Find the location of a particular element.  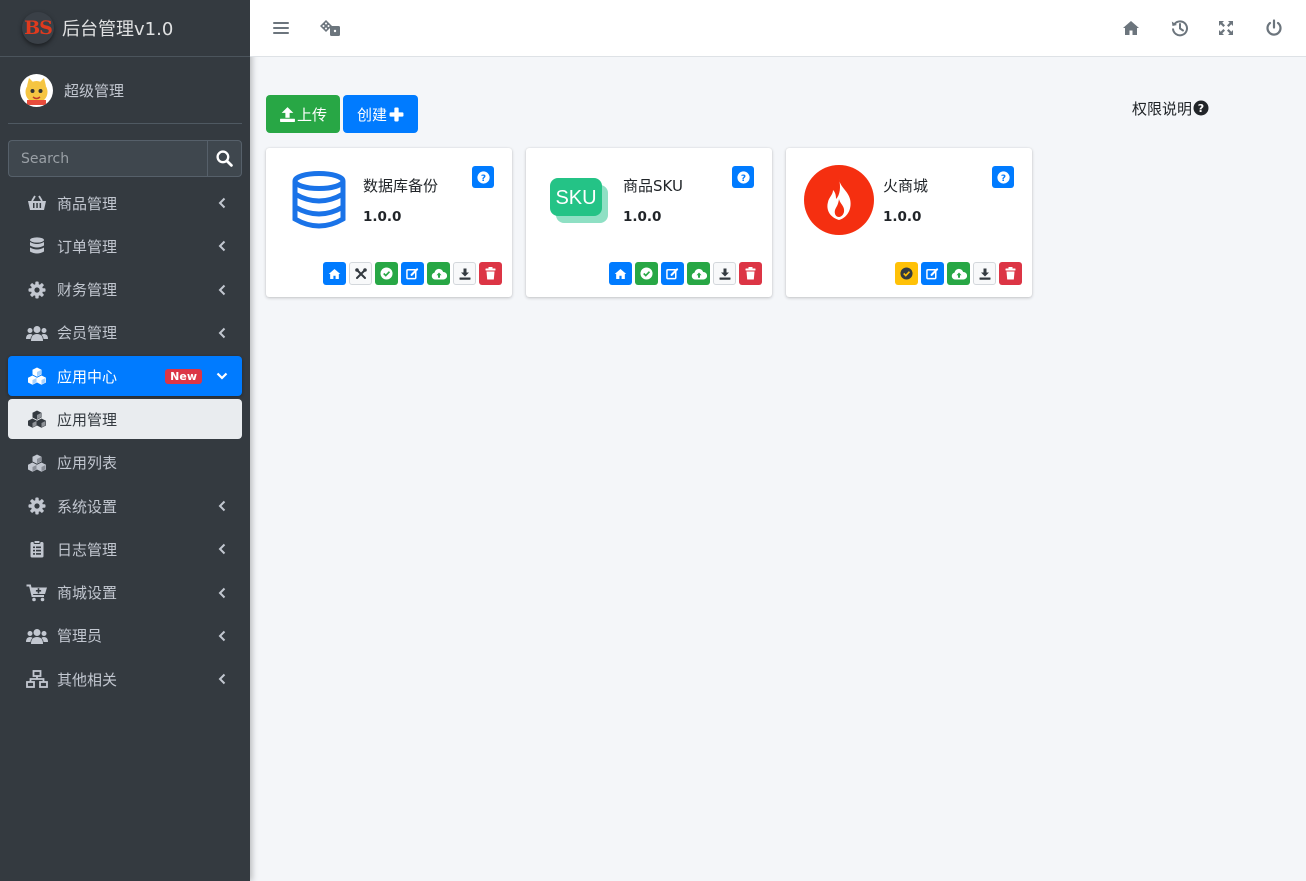

sidebar-item-app-list: 应用列表 is located at coordinates (125, 463).